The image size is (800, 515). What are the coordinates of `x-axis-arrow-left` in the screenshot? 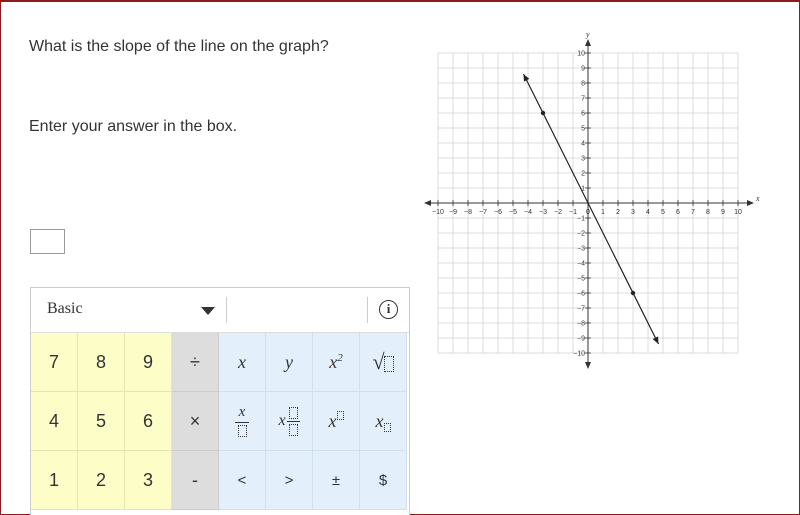 It's located at (427, 203).